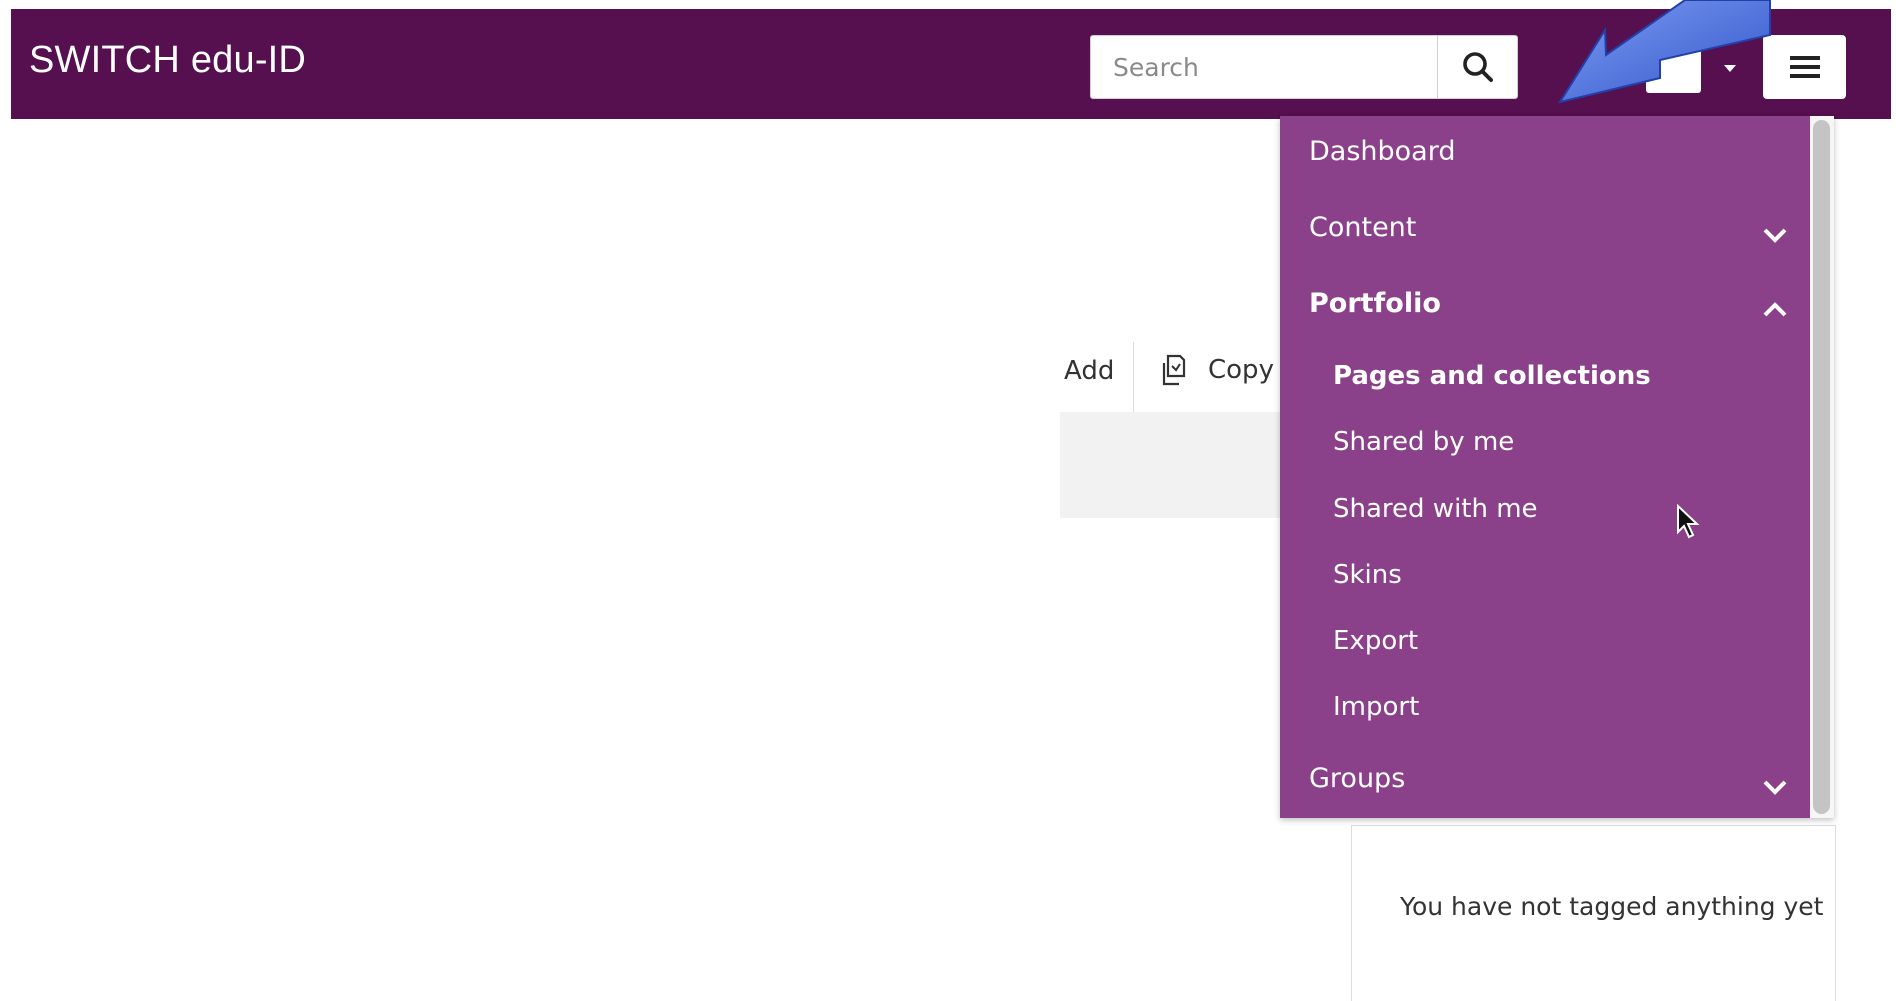 The height and width of the screenshot is (1001, 1896). Describe the element at coordinates (1821, 467) in the screenshot. I see `menu-scrollbar-thumb` at that location.